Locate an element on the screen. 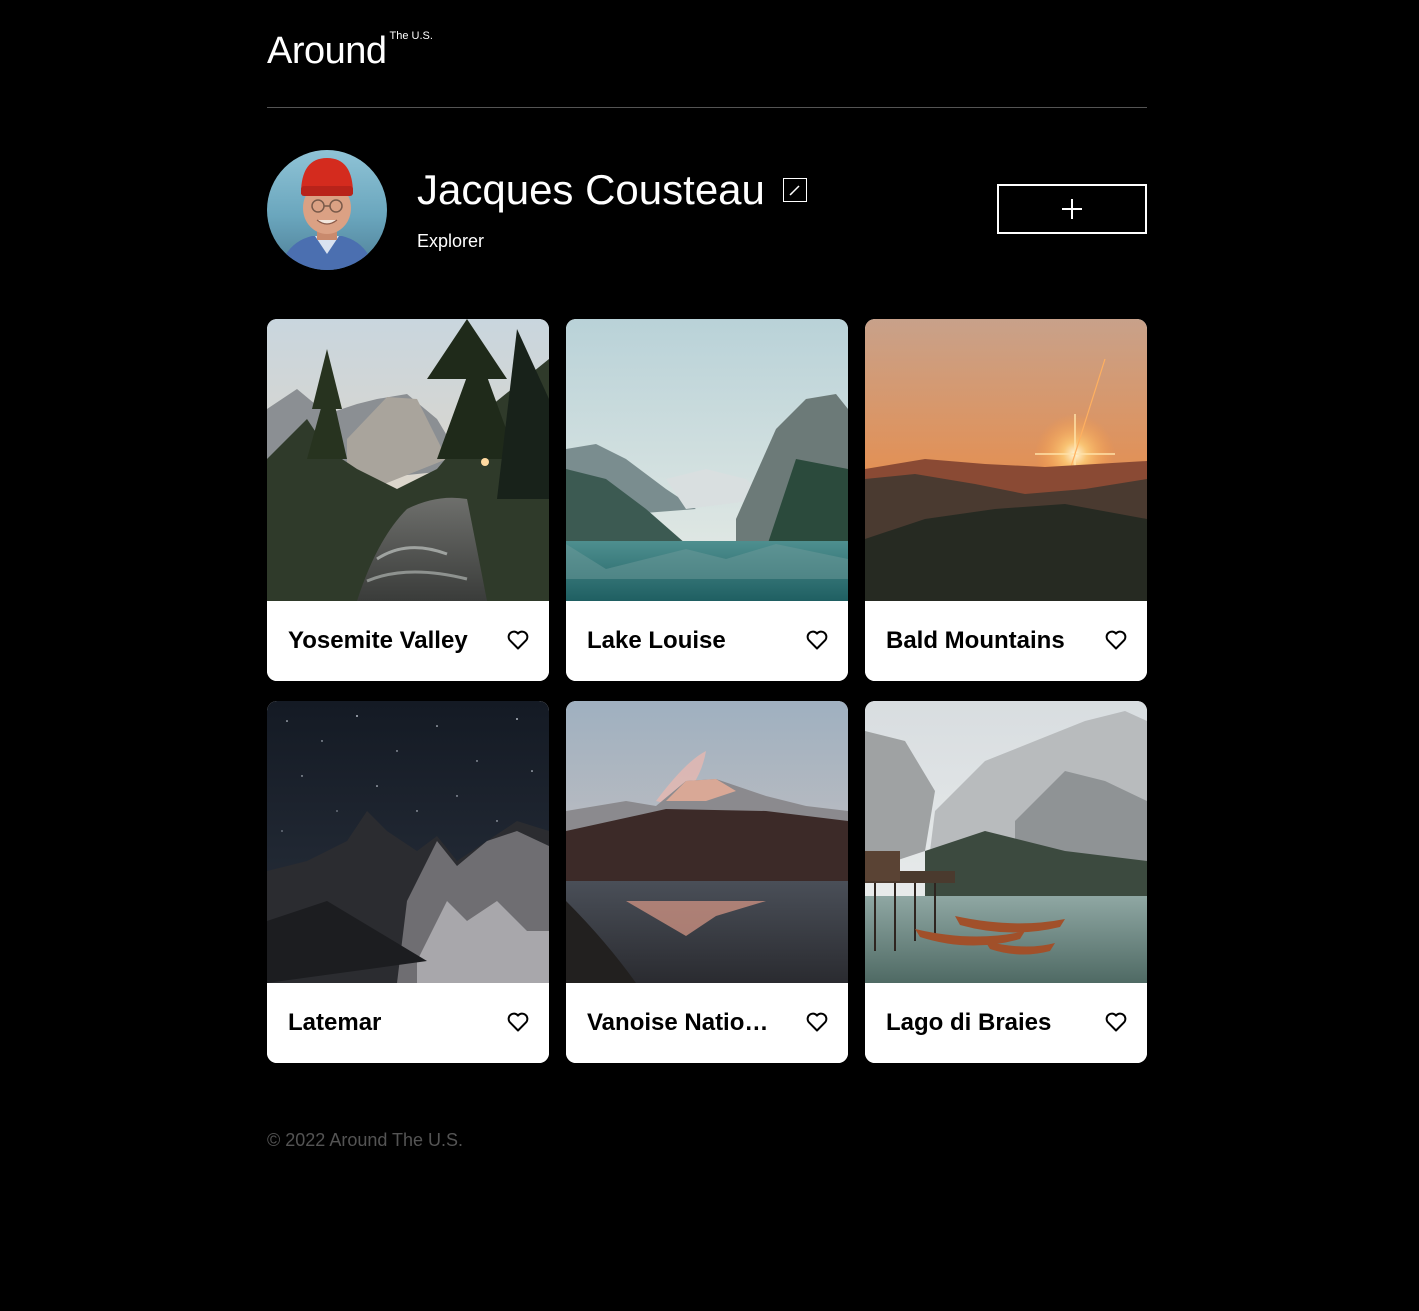 Image resolution: width=1419 pixels, height=1311 pixels. logo-text: Around is located at coordinates (327, 51).